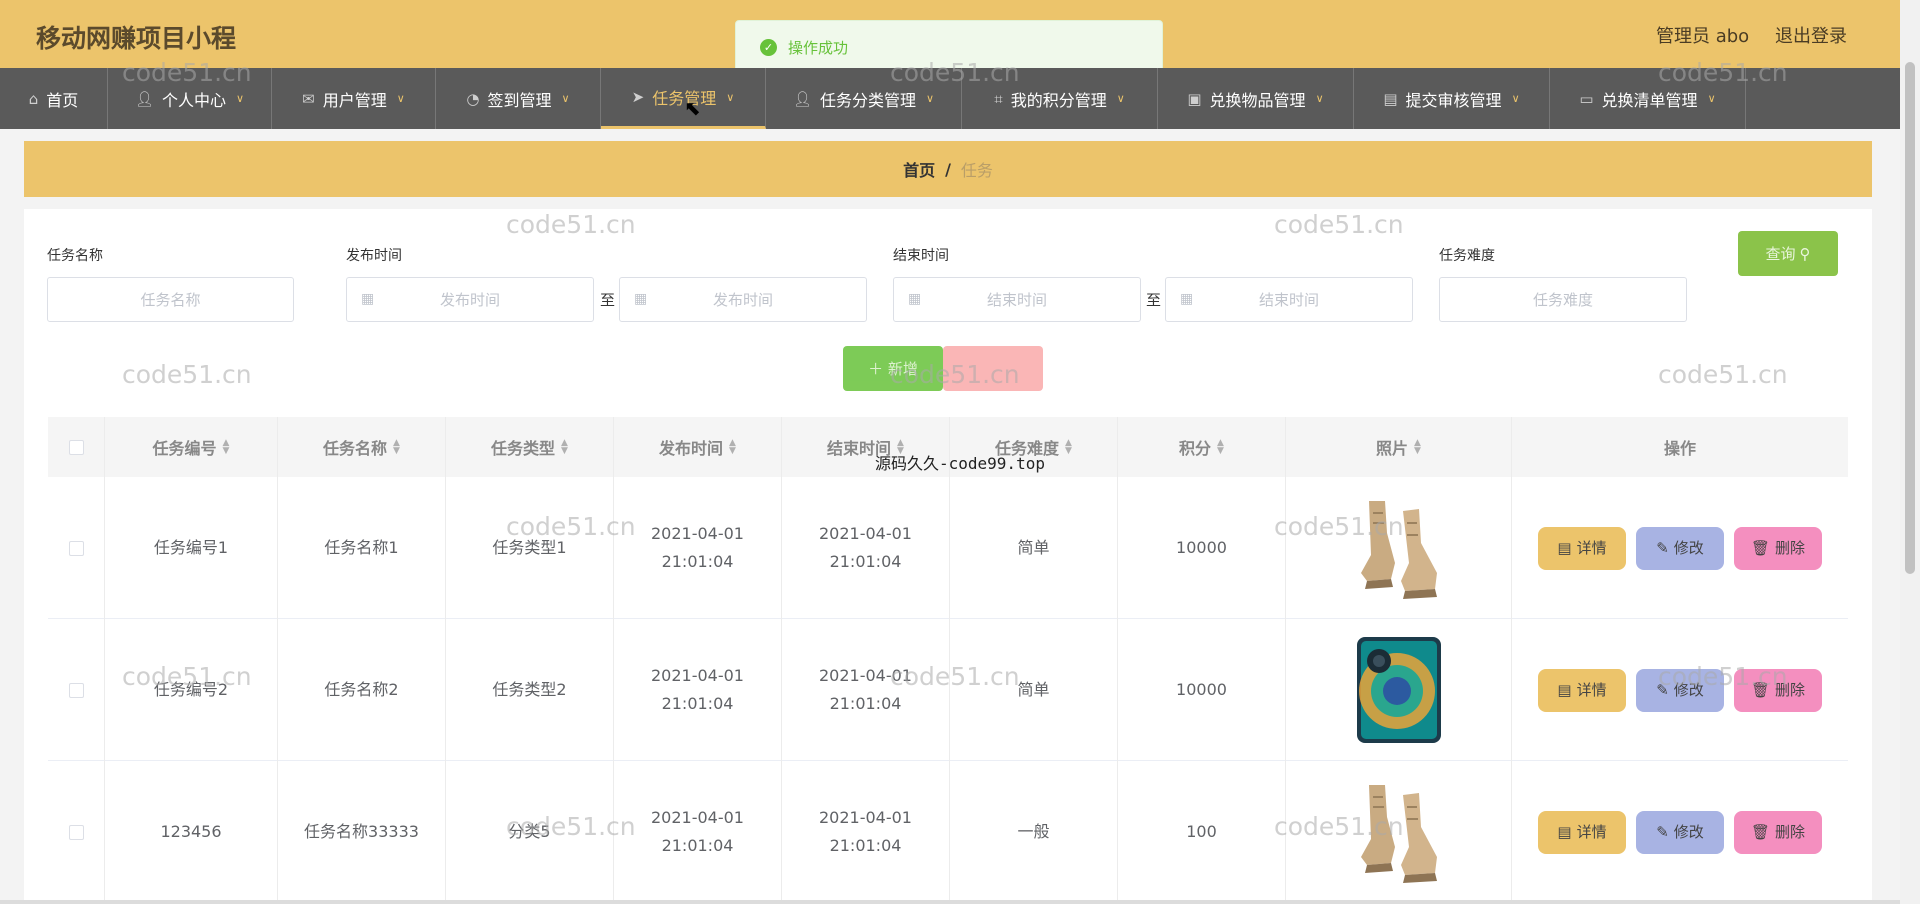  I want to click on nav-item-task-category-management: 👤︎ 任务分类管理 ∨, so click(864, 98).